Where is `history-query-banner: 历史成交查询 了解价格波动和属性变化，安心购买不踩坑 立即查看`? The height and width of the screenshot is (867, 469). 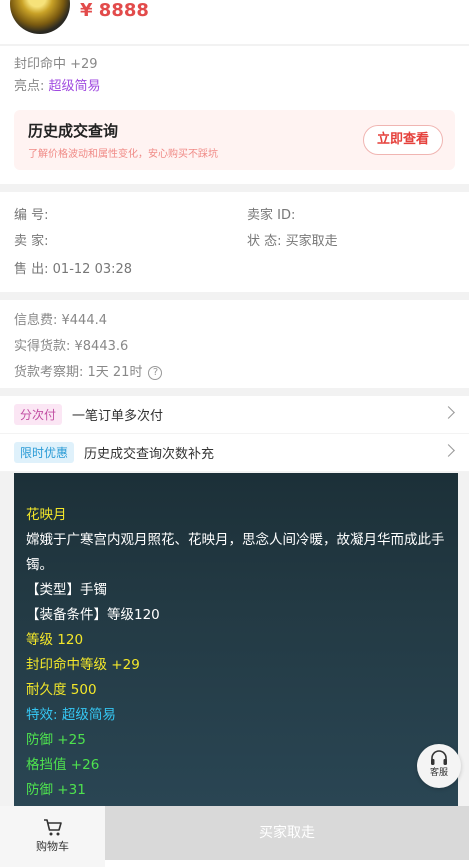
history-query-banner: 历史成交查询 了解价格波动和属性变化，安心购买不踩坑 立即查看 is located at coordinates (234, 140).